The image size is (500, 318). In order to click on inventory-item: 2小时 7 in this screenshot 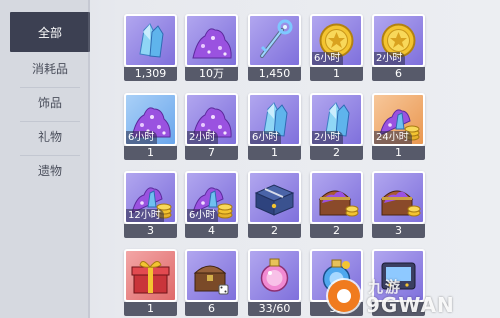, I will do `click(211, 126)`.